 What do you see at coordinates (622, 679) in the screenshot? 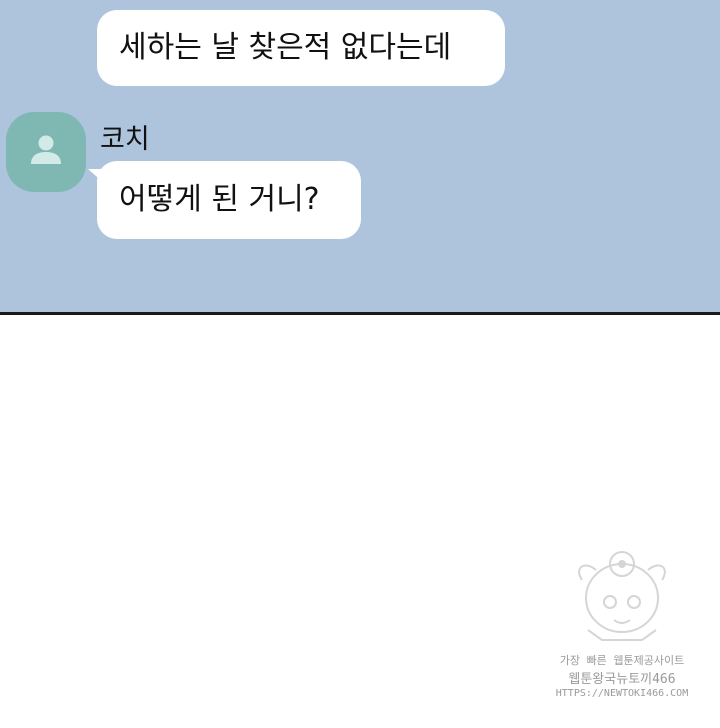
I see `watermark-line-2: 웹툰왕국뉴토끼466` at bounding box center [622, 679].